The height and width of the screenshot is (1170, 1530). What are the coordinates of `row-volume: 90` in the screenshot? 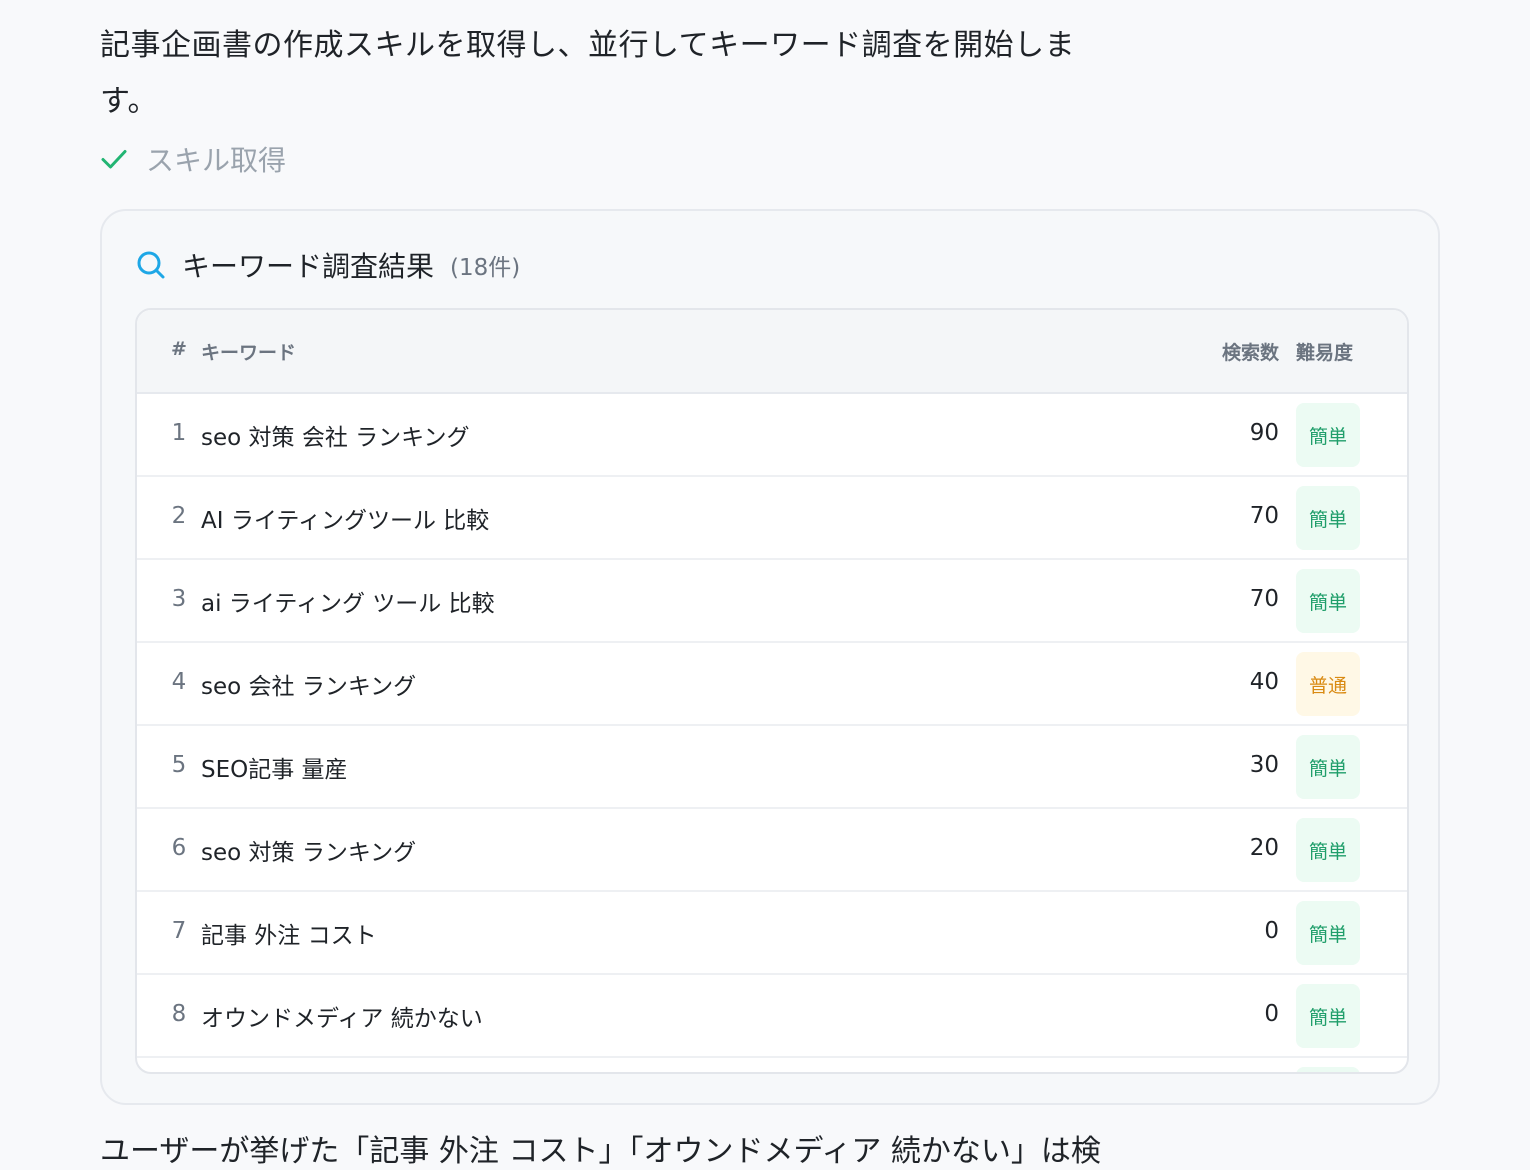 It's located at (1264, 433).